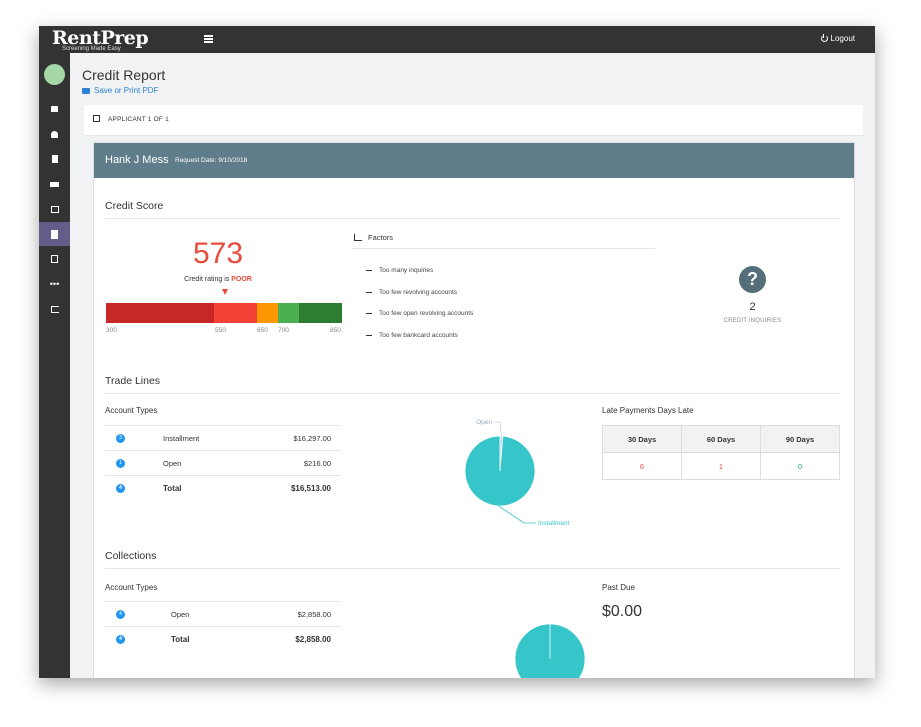 The image size is (921, 727). Describe the element at coordinates (752, 321) in the screenshot. I see `credit-inquiries-label: CREDIT INQUIRIES` at that location.